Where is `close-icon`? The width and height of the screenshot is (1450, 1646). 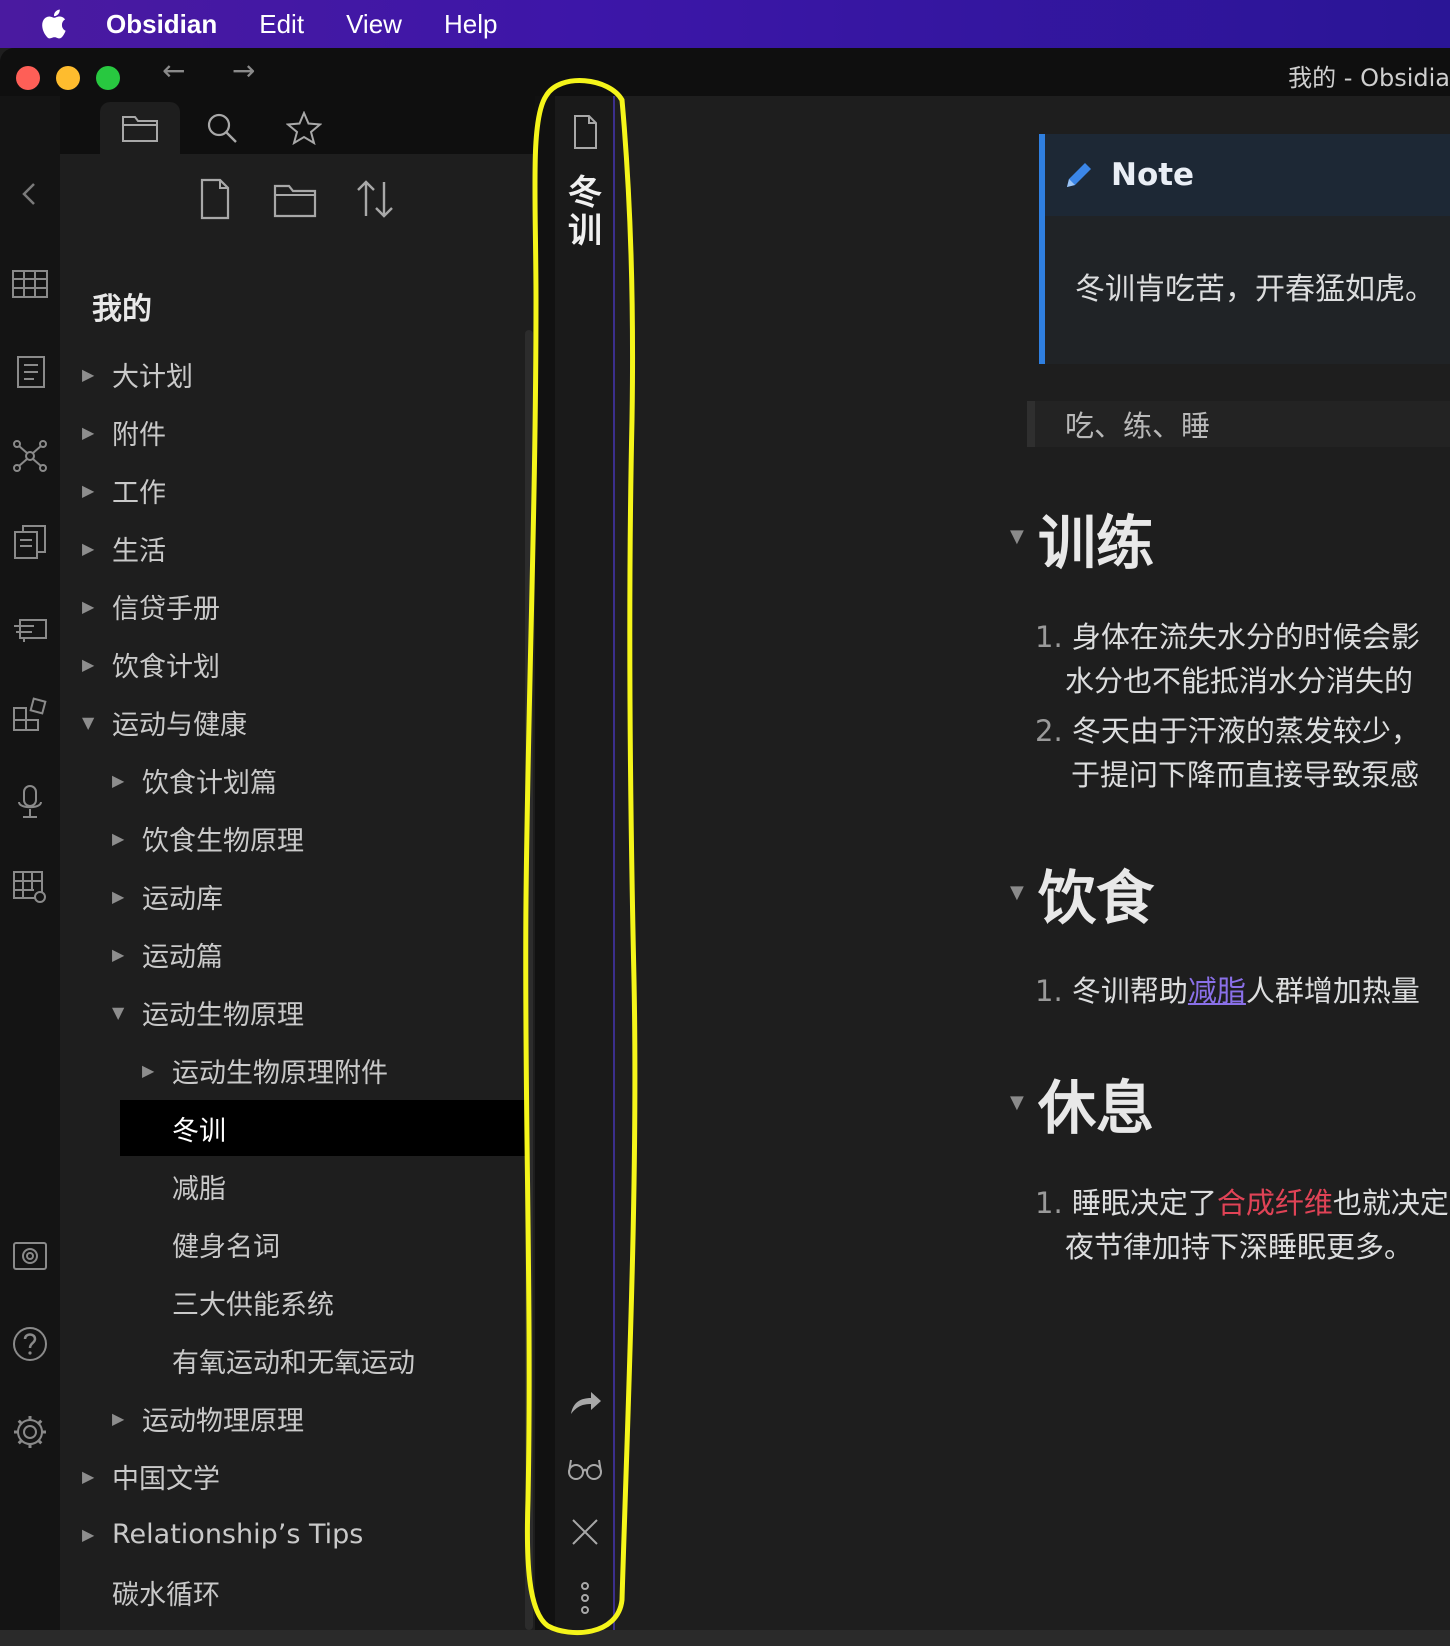 close-icon is located at coordinates (585, 1532).